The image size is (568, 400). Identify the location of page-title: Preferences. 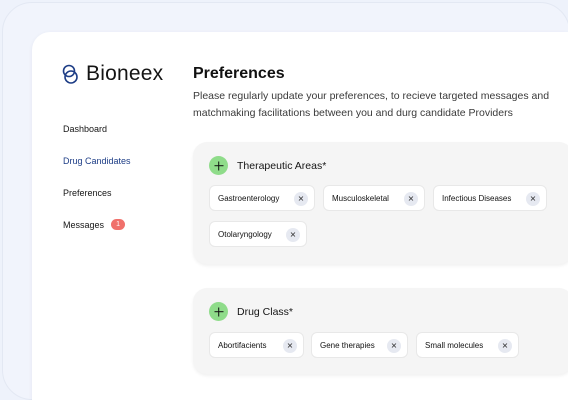
(239, 73).